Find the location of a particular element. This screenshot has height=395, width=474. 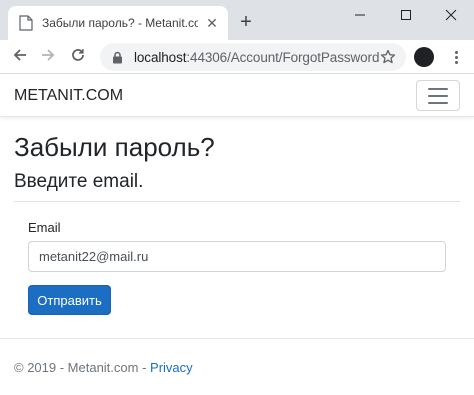

footer-divider is located at coordinates (237, 338).